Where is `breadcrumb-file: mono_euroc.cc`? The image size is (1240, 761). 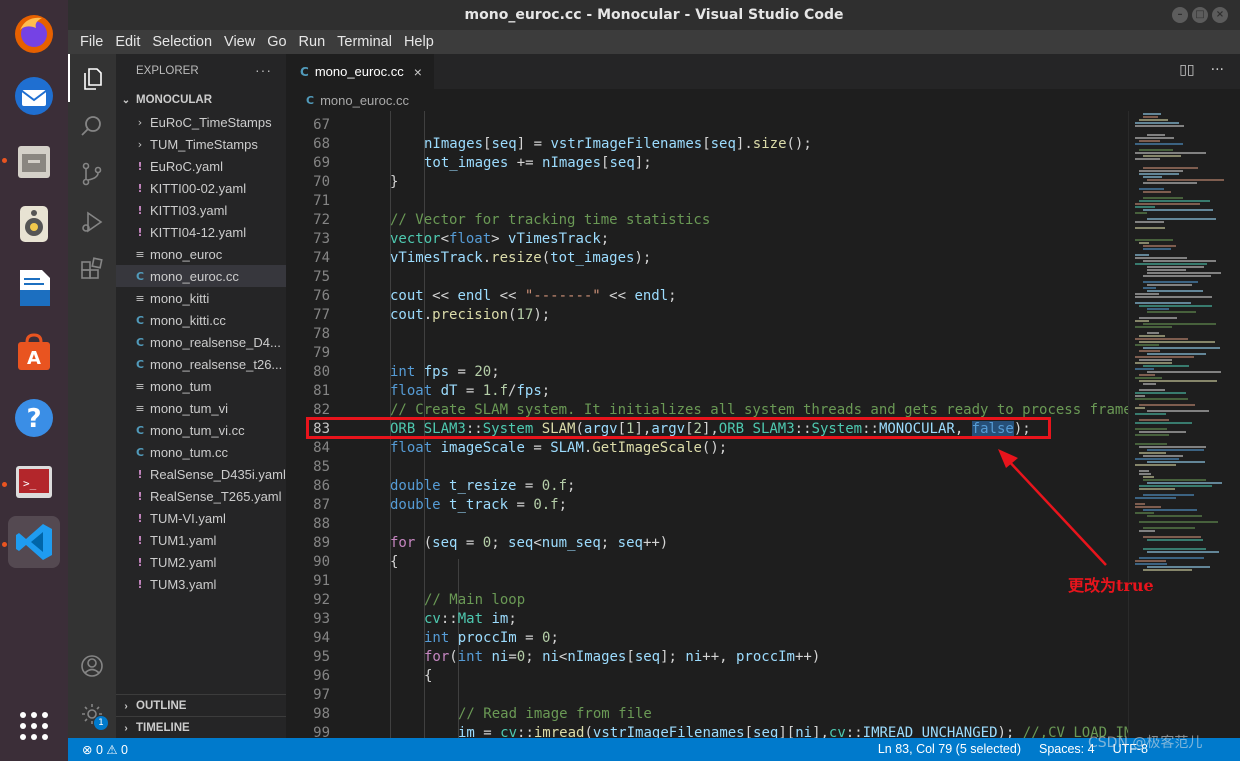
breadcrumb-file: mono_euroc.cc is located at coordinates (364, 100).